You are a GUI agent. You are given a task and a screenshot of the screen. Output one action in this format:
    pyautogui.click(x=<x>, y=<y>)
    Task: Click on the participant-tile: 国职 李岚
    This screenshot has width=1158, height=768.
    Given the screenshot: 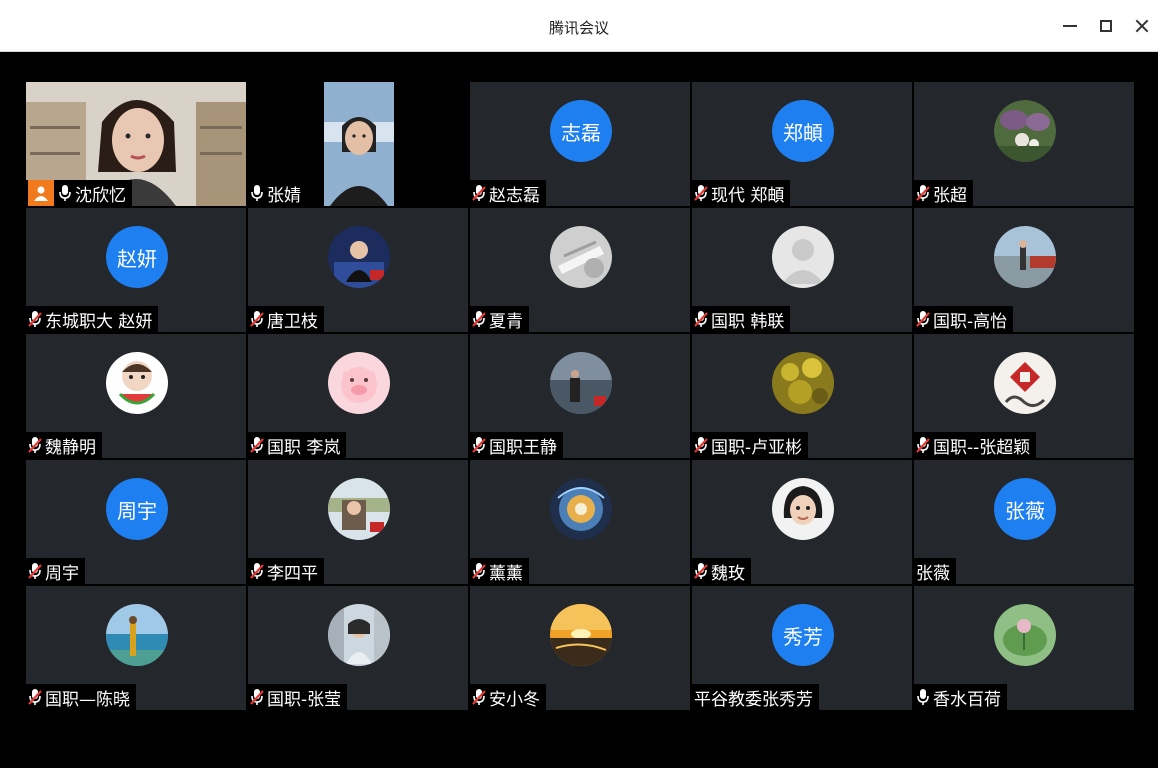 What is the action you would take?
    pyautogui.click(x=358, y=396)
    